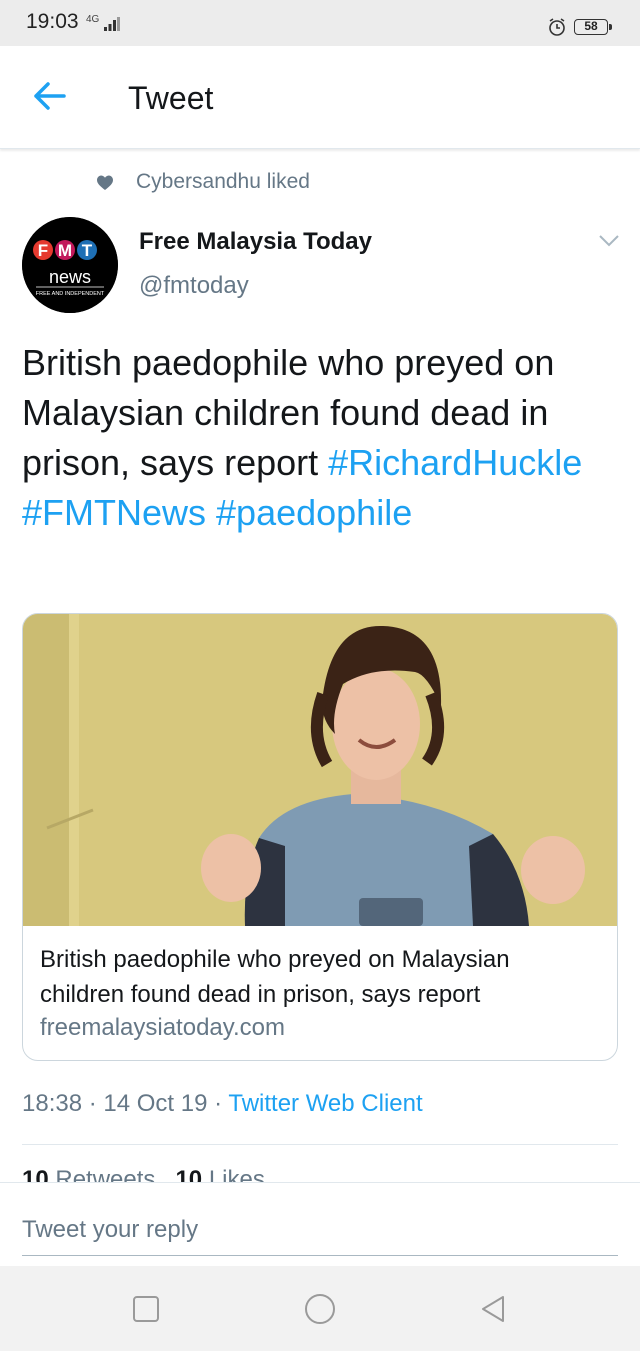 The height and width of the screenshot is (1351, 640). I want to click on system-nav-bar, so click(320, 1308).